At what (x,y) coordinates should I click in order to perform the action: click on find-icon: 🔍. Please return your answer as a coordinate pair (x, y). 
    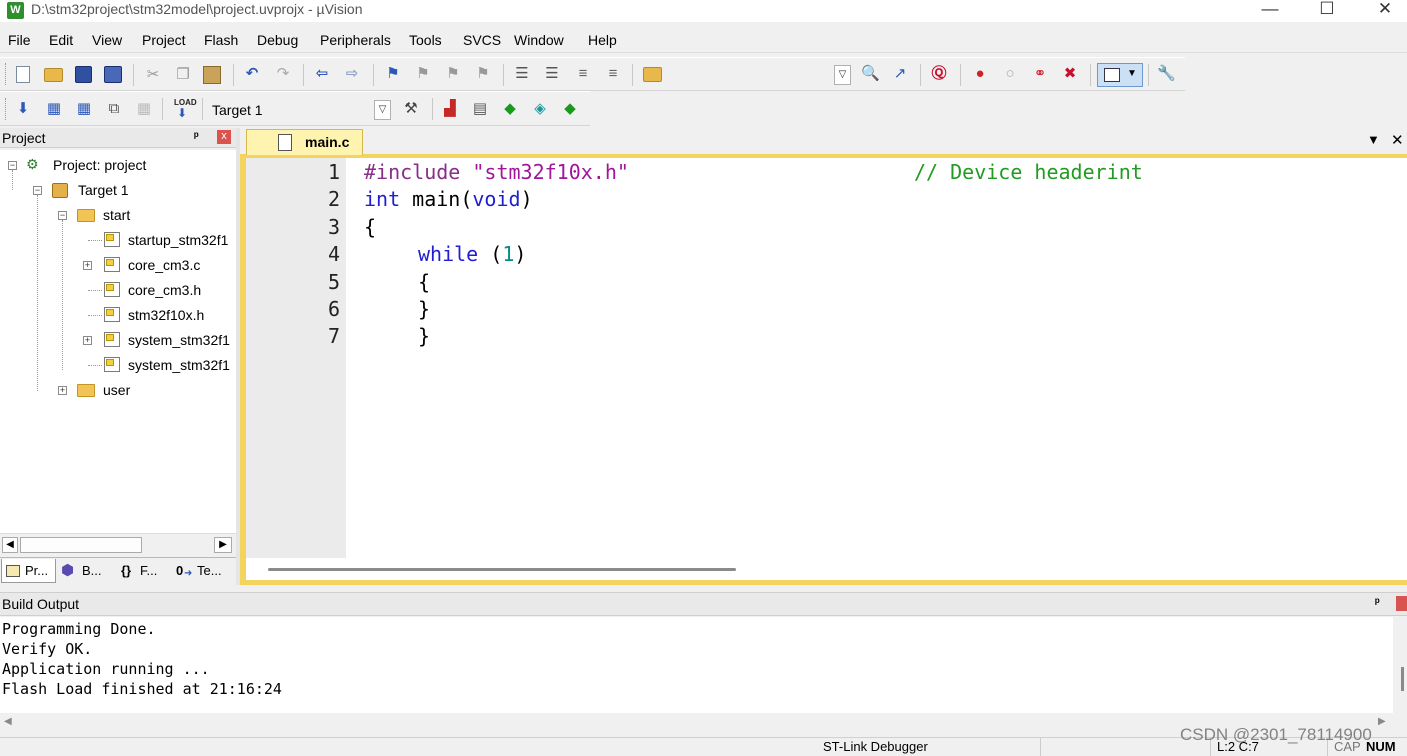
    Looking at the image, I should click on (870, 74).